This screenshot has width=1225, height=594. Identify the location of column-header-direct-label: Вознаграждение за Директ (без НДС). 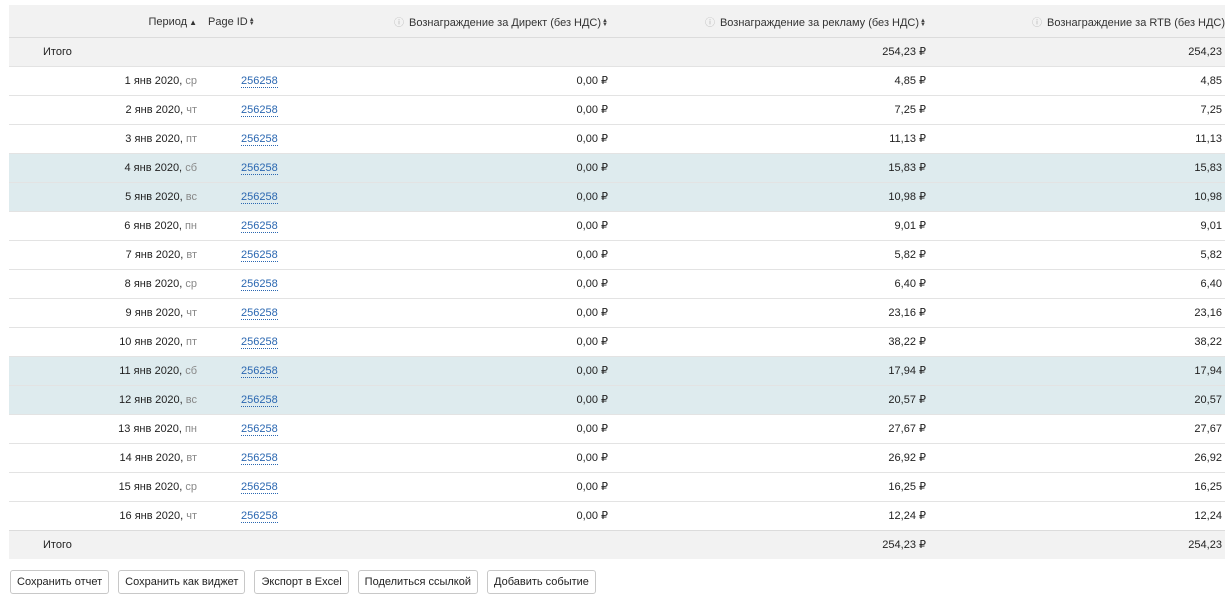
(505, 23).